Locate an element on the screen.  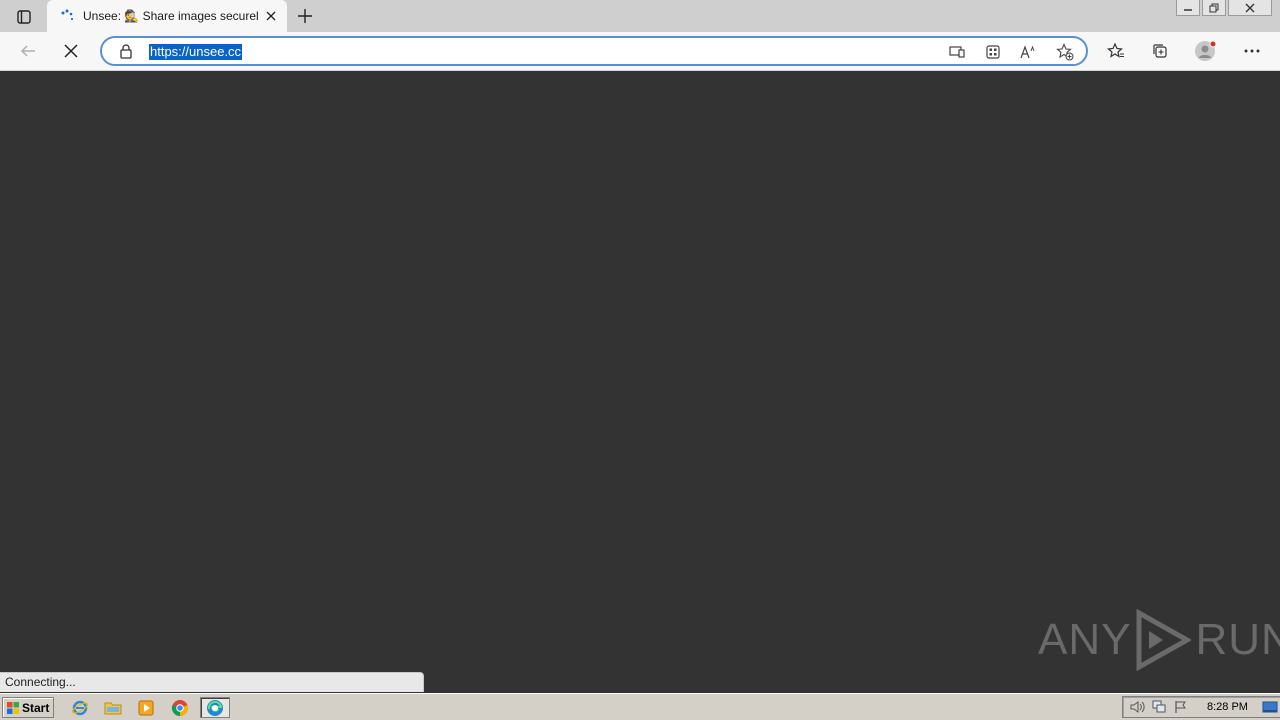
new-tab-button is located at coordinates (305, 16).